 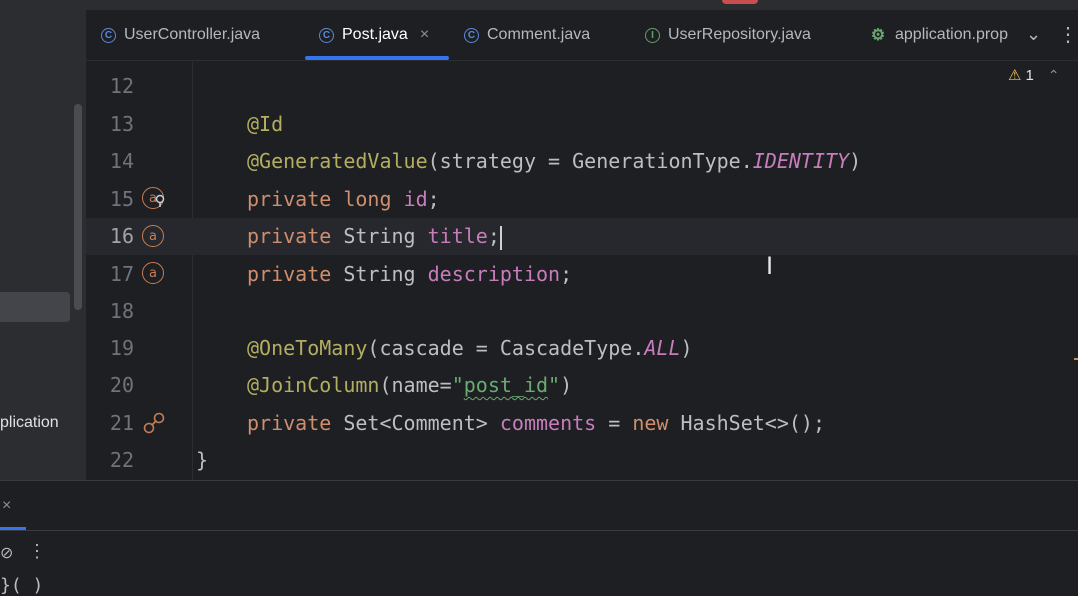 I want to click on text-caret, so click(x=500, y=237).